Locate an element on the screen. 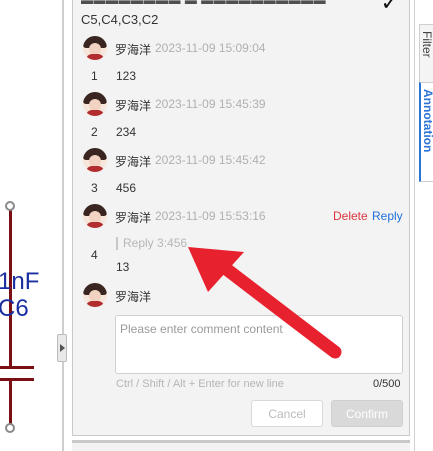 The height and width of the screenshot is (451, 433). panel-splitter is located at coordinates (63, 225).